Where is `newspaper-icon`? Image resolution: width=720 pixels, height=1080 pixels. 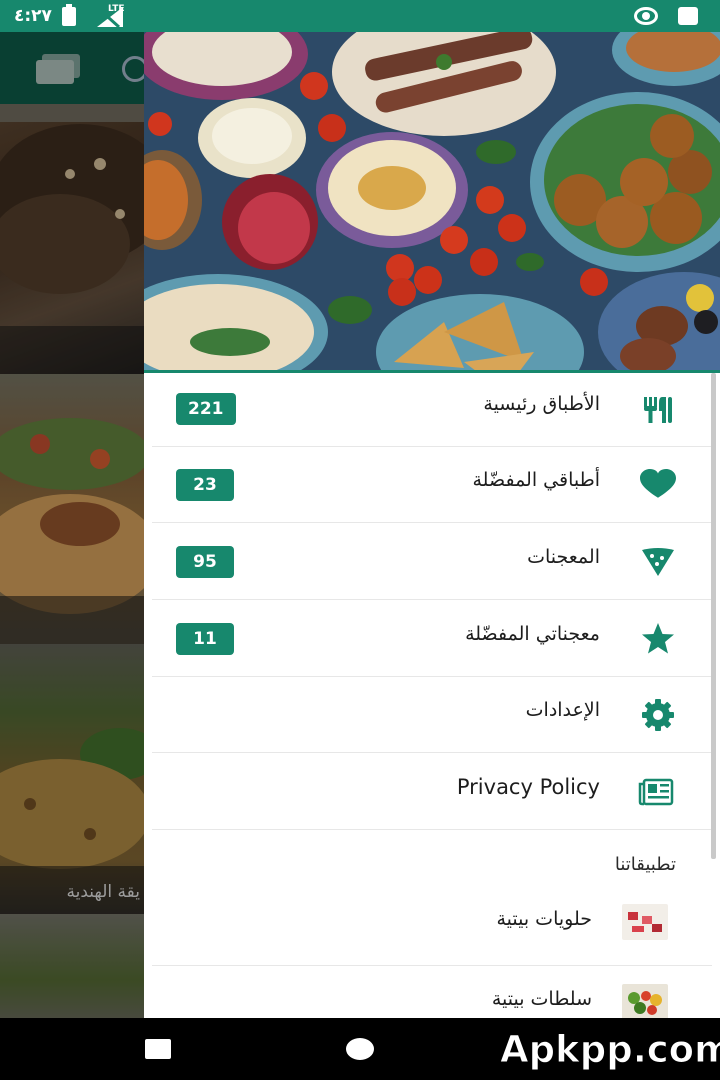 newspaper-icon is located at coordinates (656, 792).